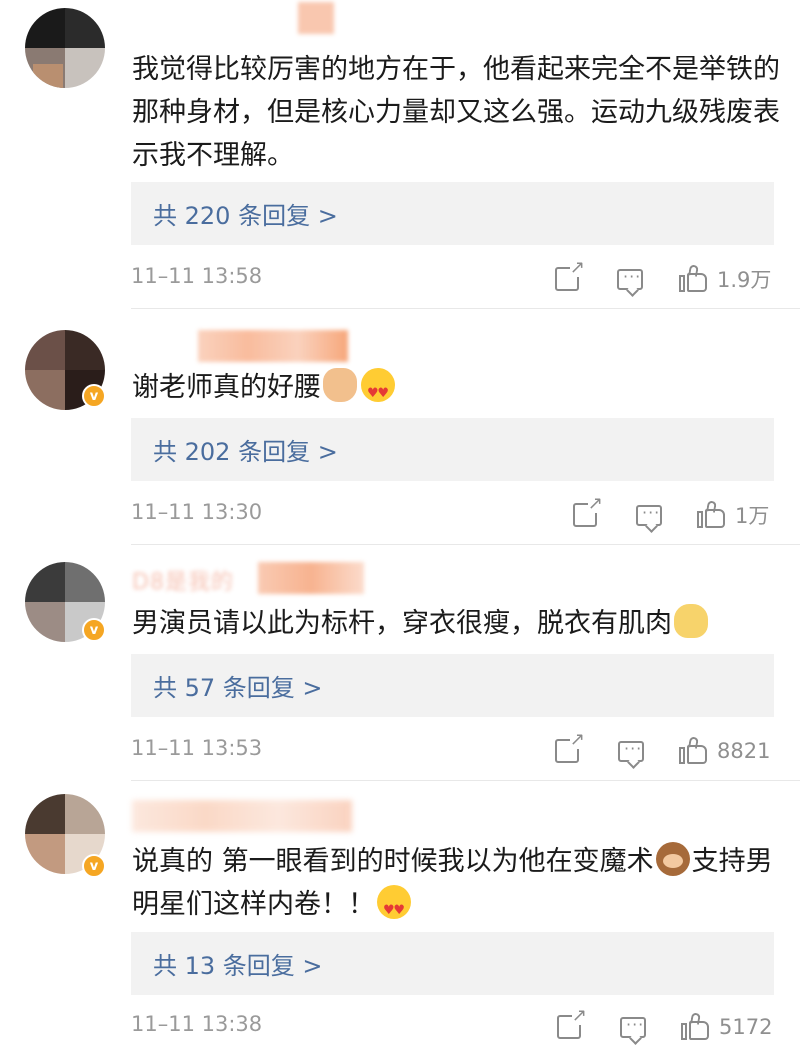  I want to click on reply-box: 共 202 条回复 >, so click(452, 449).